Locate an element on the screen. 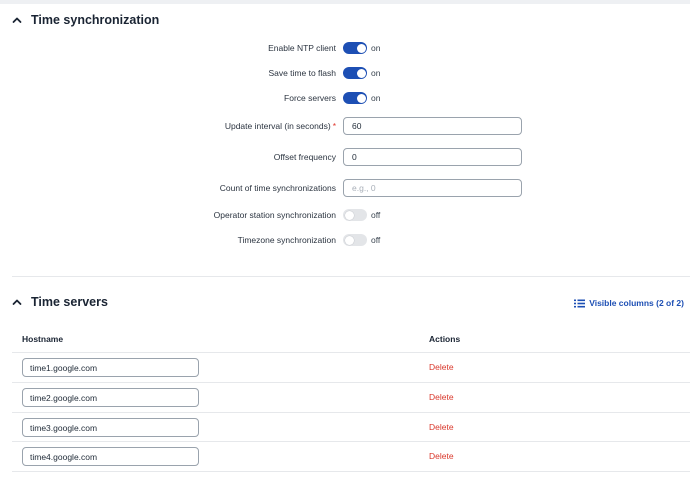 The height and width of the screenshot is (490, 690). time-servers-header: Time servers is located at coordinates (60, 302).